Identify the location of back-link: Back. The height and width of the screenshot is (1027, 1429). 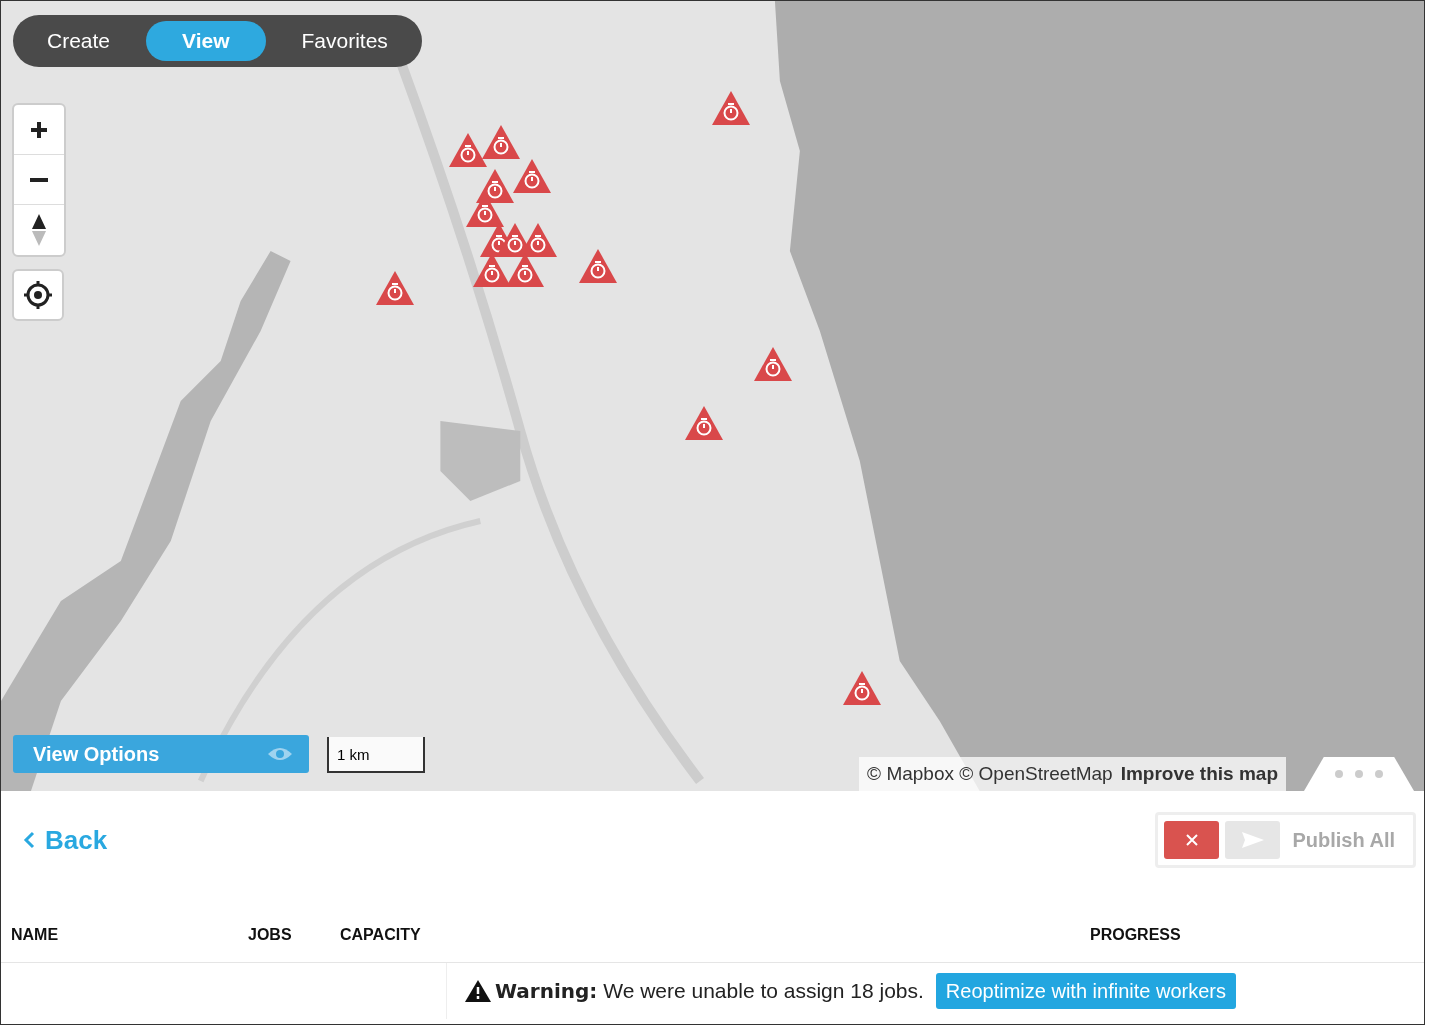
(65, 840).